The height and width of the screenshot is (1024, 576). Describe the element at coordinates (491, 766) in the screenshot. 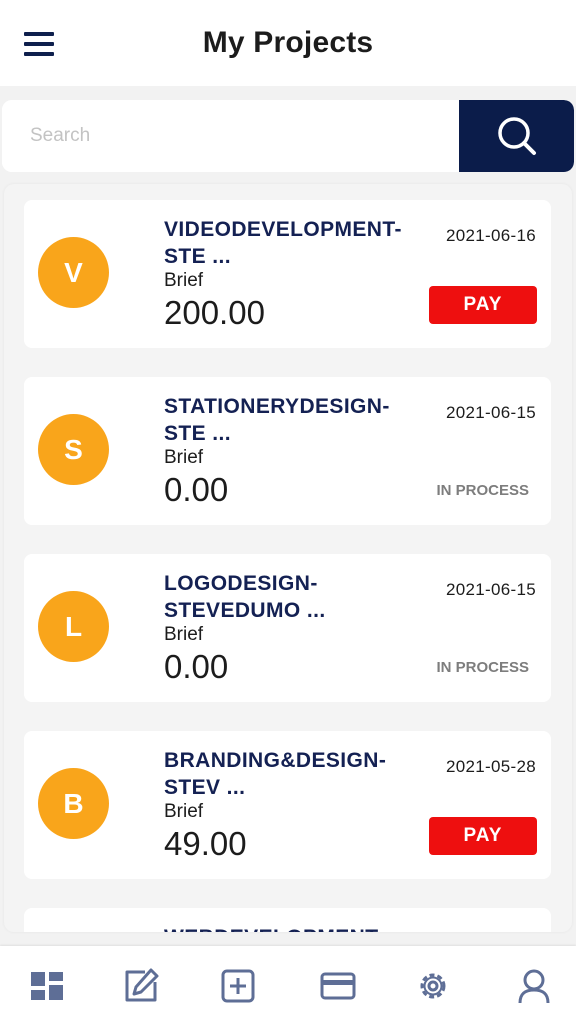

I see `project-date: 2021-05-28` at that location.